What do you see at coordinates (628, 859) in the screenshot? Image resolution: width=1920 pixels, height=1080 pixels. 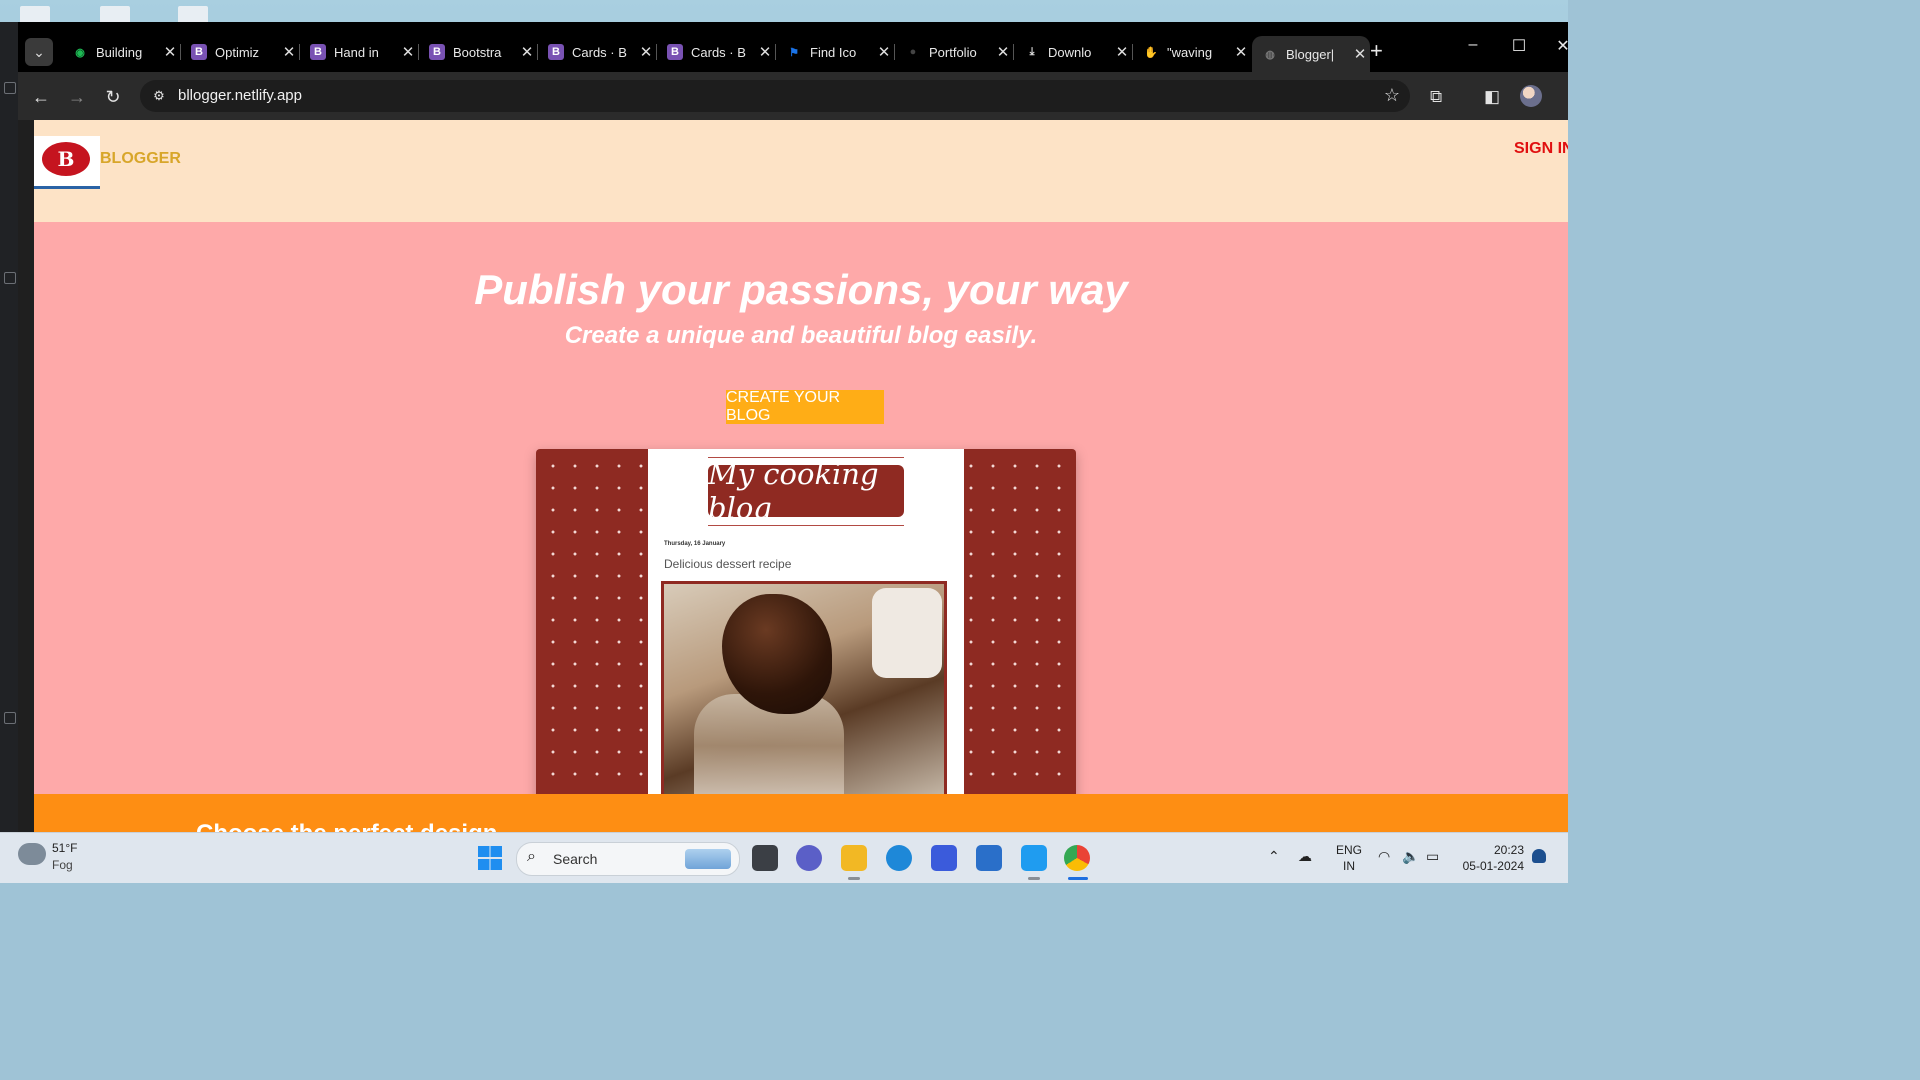 I see `taskbar-search: ⌕ Search` at bounding box center [628, 859].